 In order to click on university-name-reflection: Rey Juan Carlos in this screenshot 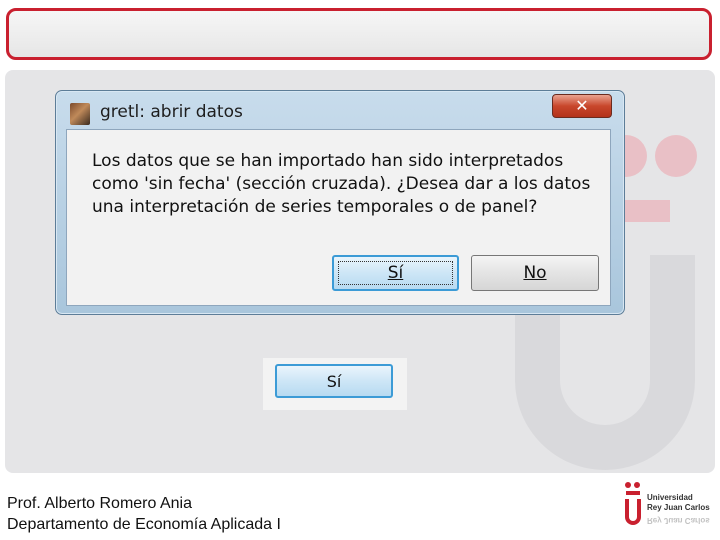, I will do `click(678, 520)`.